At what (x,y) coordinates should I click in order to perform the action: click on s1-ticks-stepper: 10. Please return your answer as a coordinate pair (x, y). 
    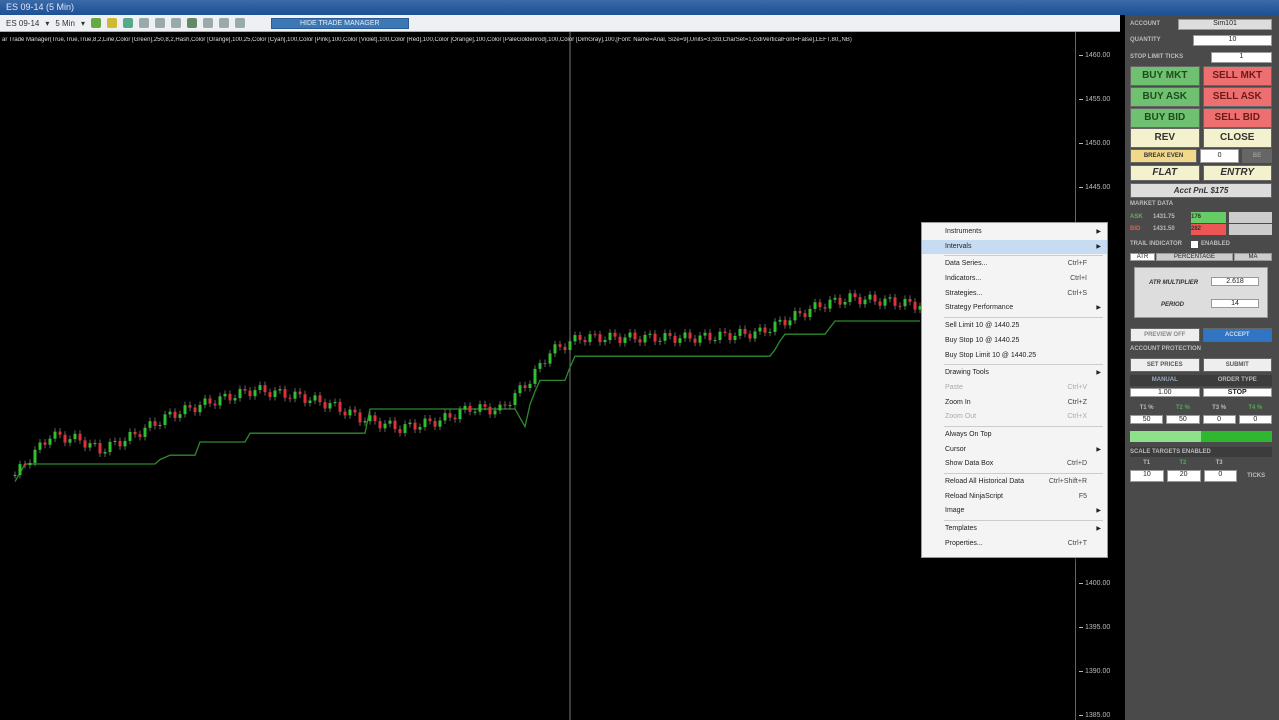
    Looking at the image, I should click on (1147, 476).